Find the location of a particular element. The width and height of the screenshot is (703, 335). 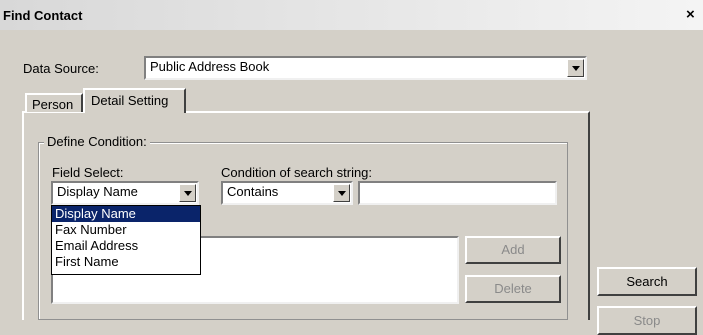

field-select-combo: Display Name is located at coordinates (125, 193).